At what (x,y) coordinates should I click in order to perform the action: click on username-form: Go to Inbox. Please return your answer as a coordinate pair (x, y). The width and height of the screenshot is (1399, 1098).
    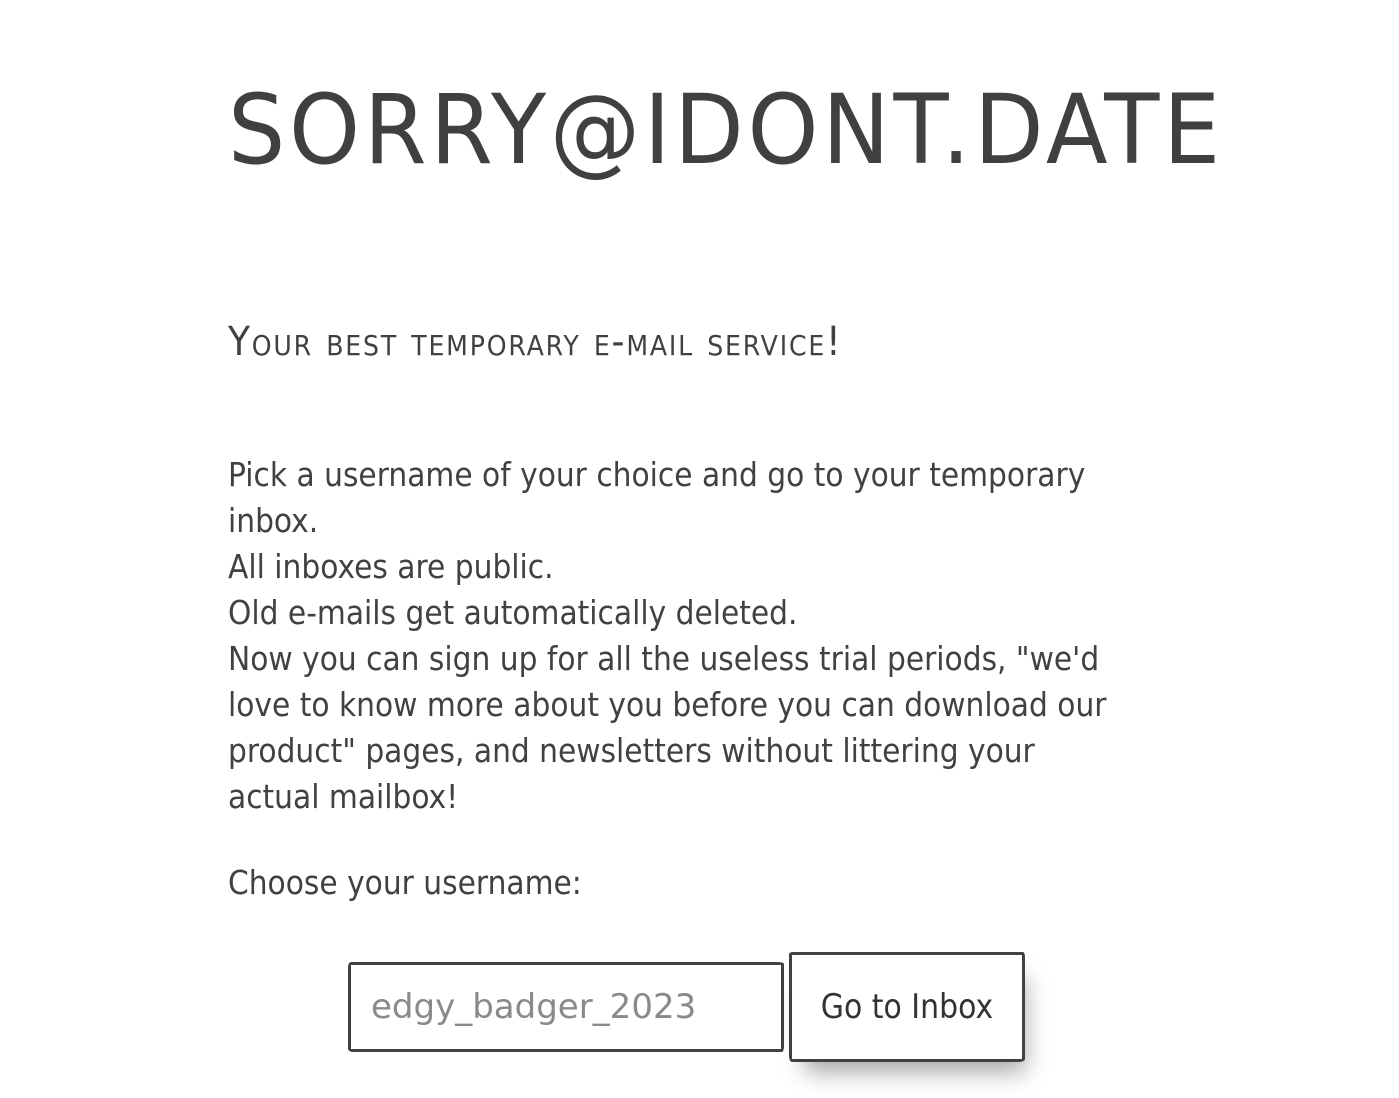
    Looking at the image, I should click on (698, 1012).